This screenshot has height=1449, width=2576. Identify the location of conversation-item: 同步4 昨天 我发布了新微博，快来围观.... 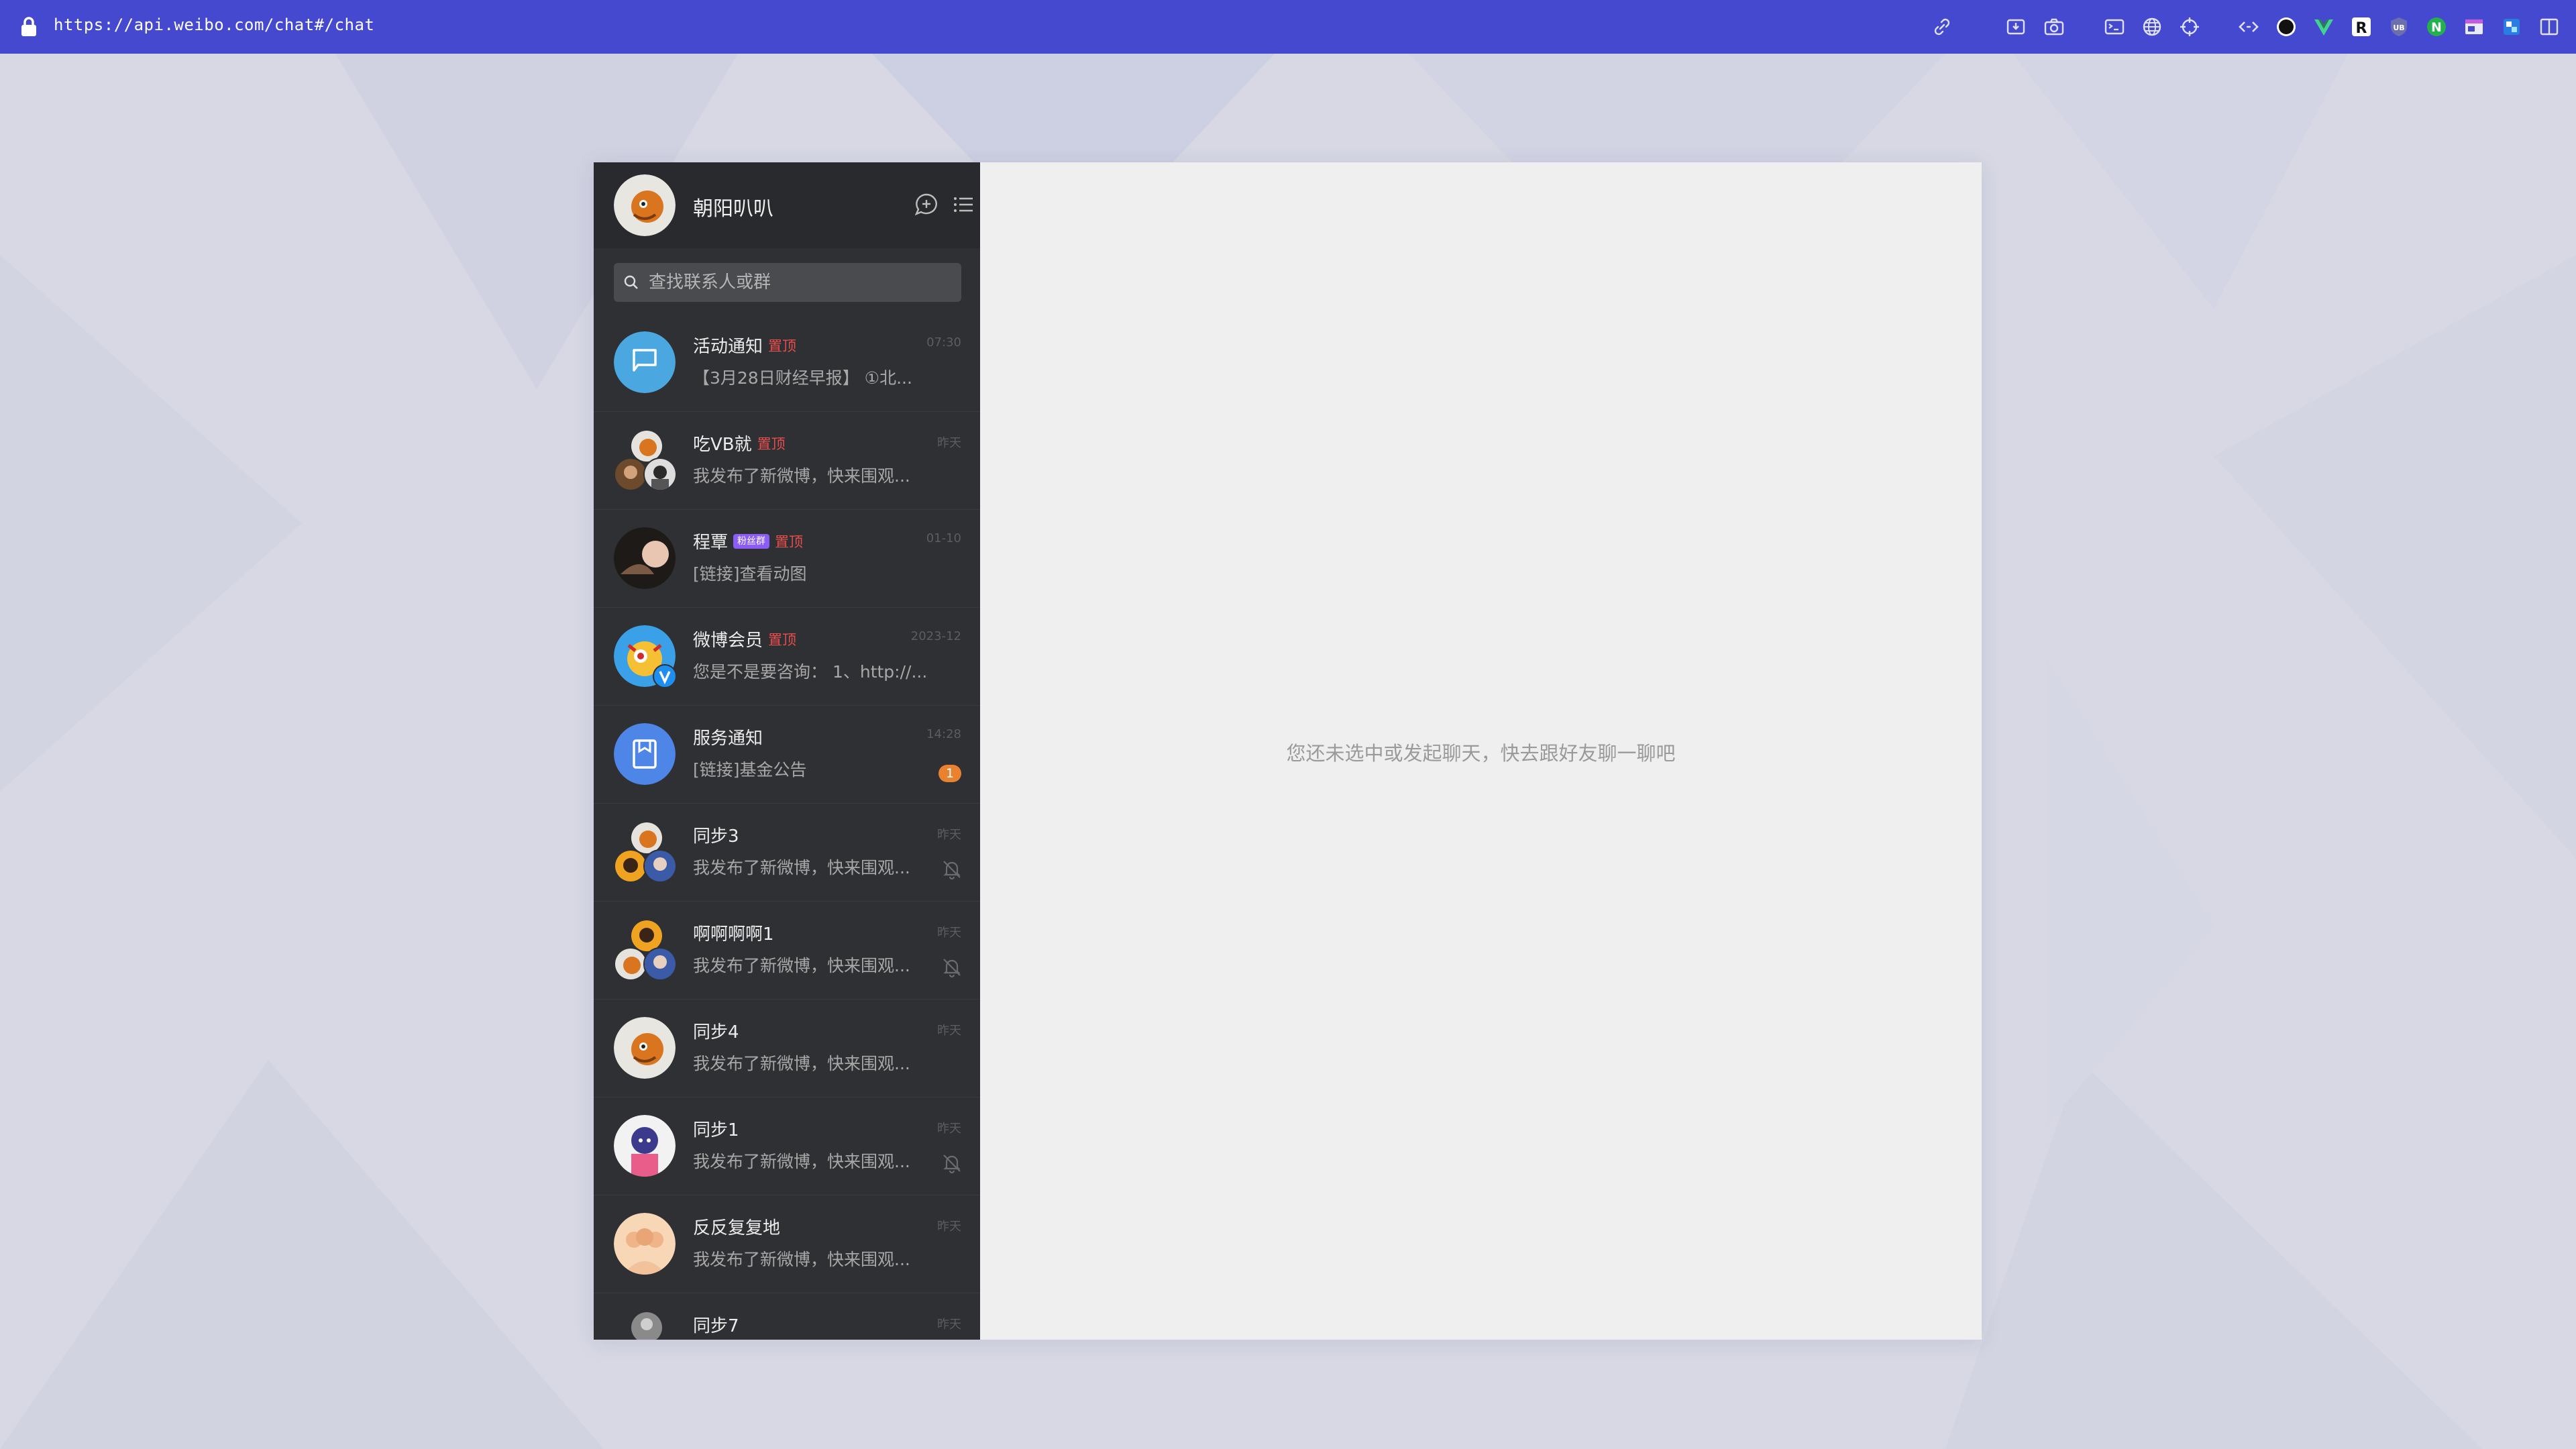
(787, 1048).